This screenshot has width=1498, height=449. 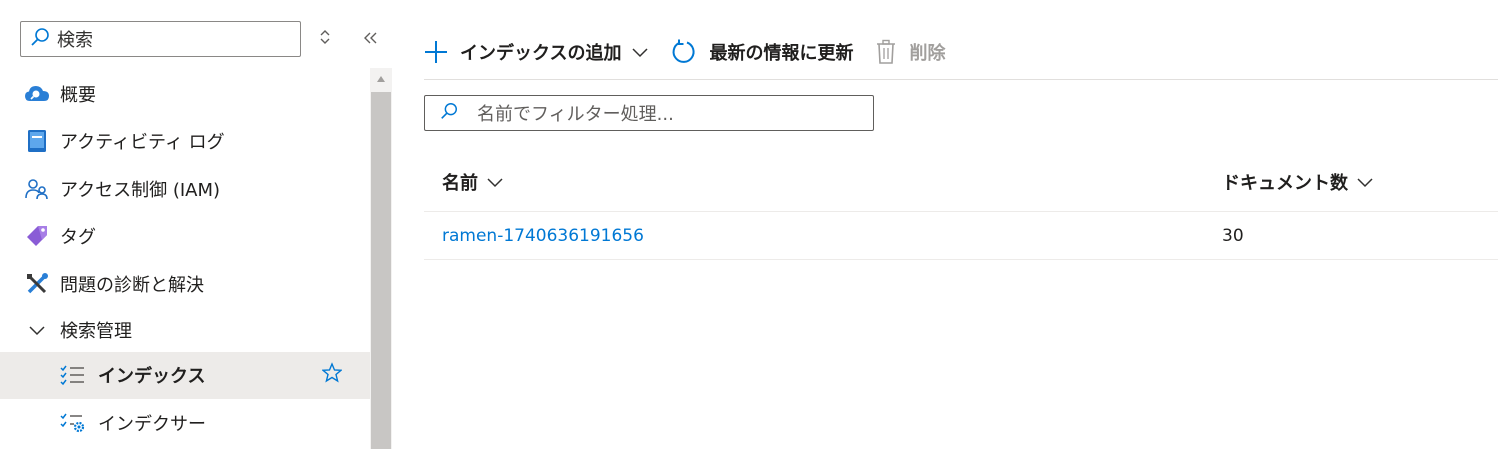 What do you see at coordinates (37, 189) in the screenshot?
I see `people-icon` at bounding box center [37, 189].